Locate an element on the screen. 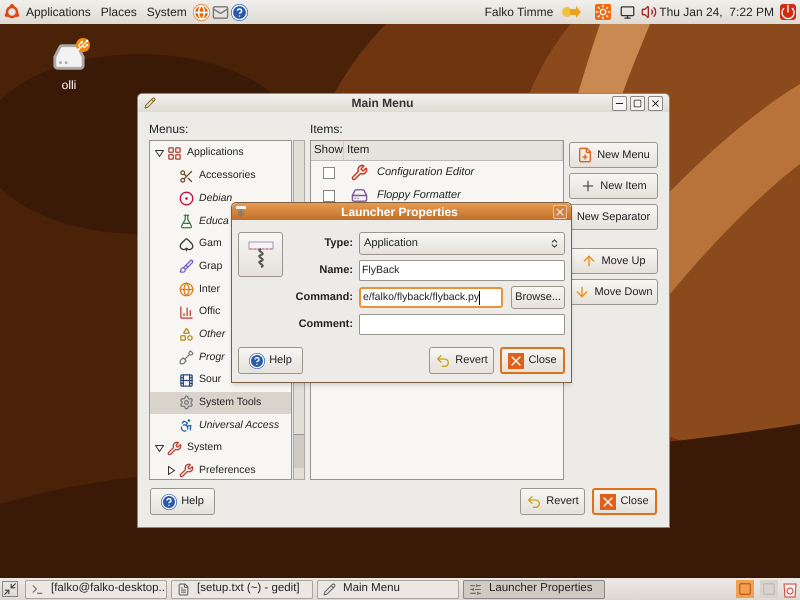 The width and height of the screenshot is (800, 600). maximize-icon is located at coordinates (637, 103).